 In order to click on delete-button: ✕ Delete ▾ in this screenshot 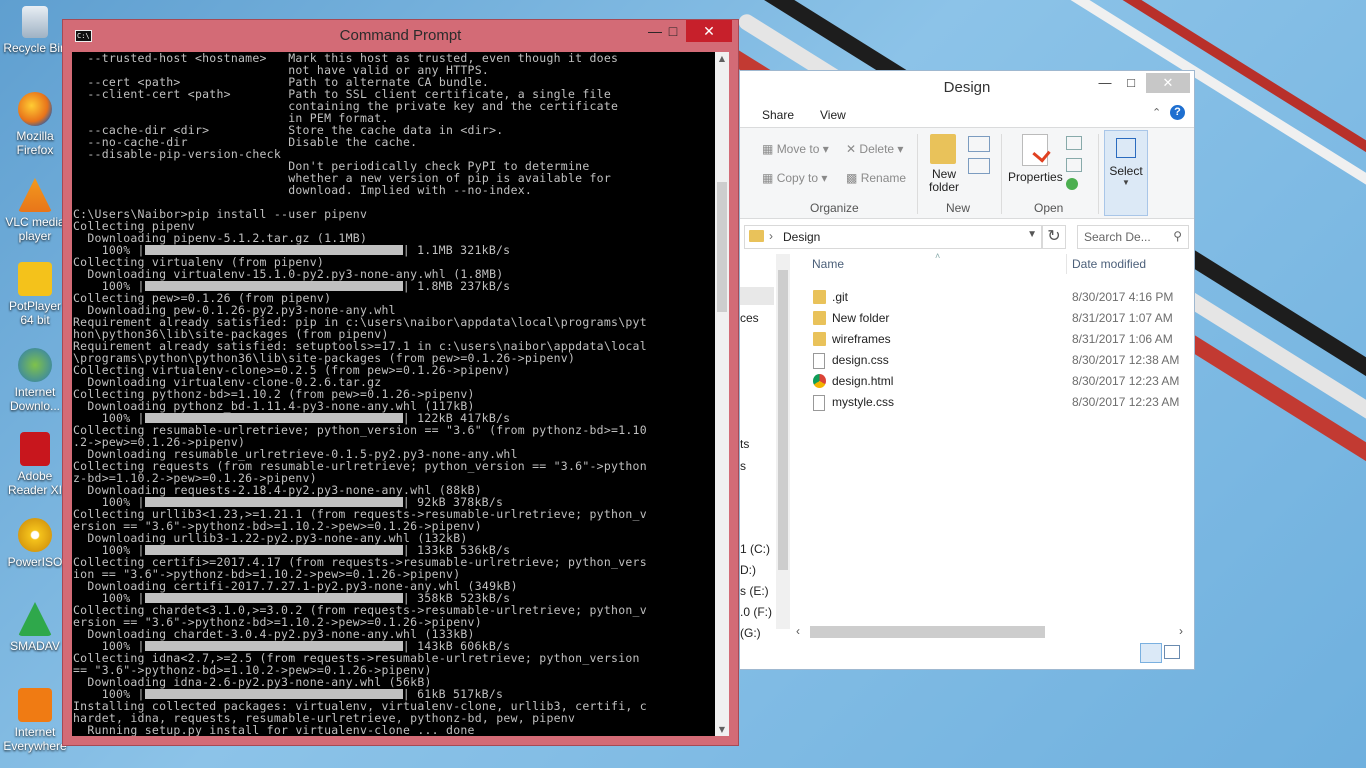, I will do `click(874, 149)`.